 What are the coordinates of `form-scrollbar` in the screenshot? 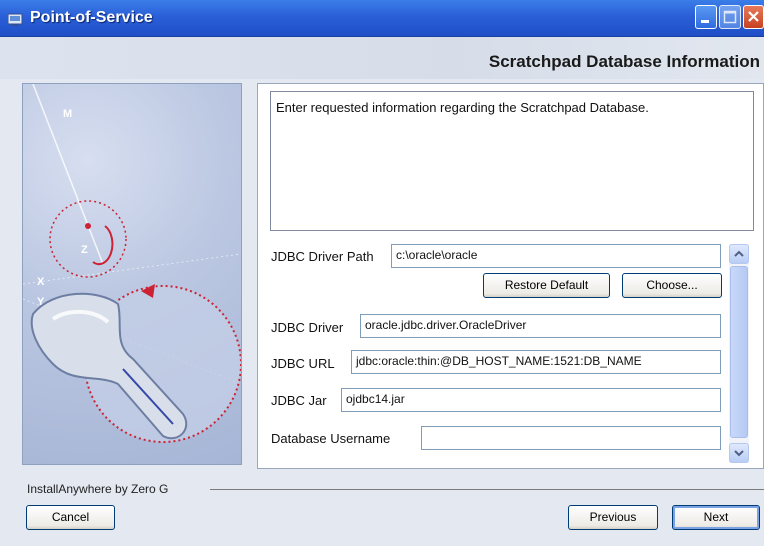 It's located at (739, 353).